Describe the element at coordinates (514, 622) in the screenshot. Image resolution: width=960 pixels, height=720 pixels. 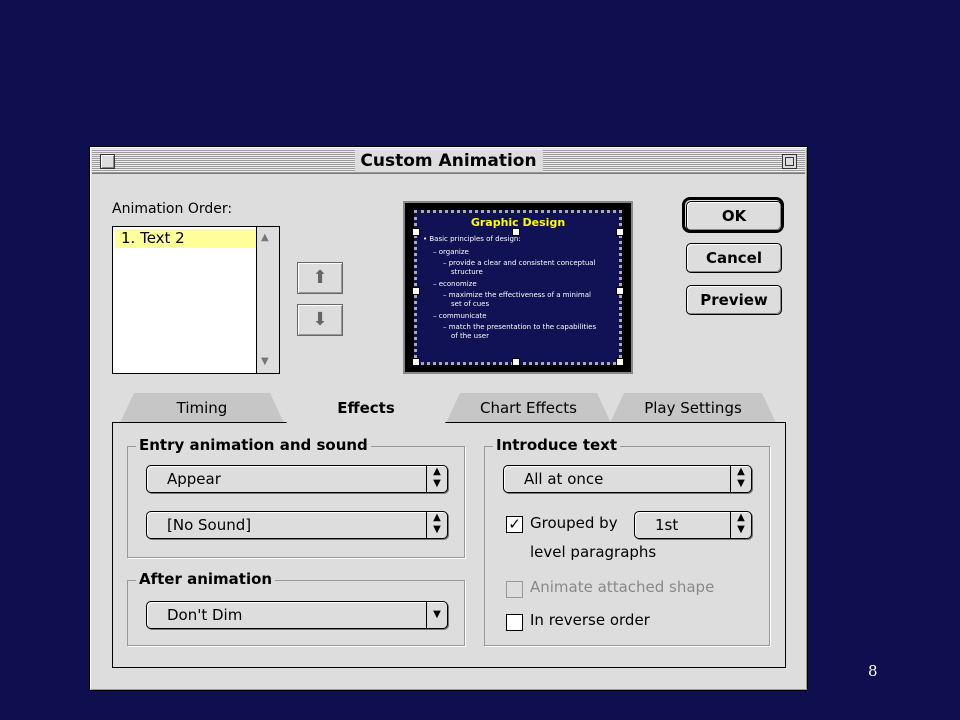
I see `reverse-order-checkbox` at that location.